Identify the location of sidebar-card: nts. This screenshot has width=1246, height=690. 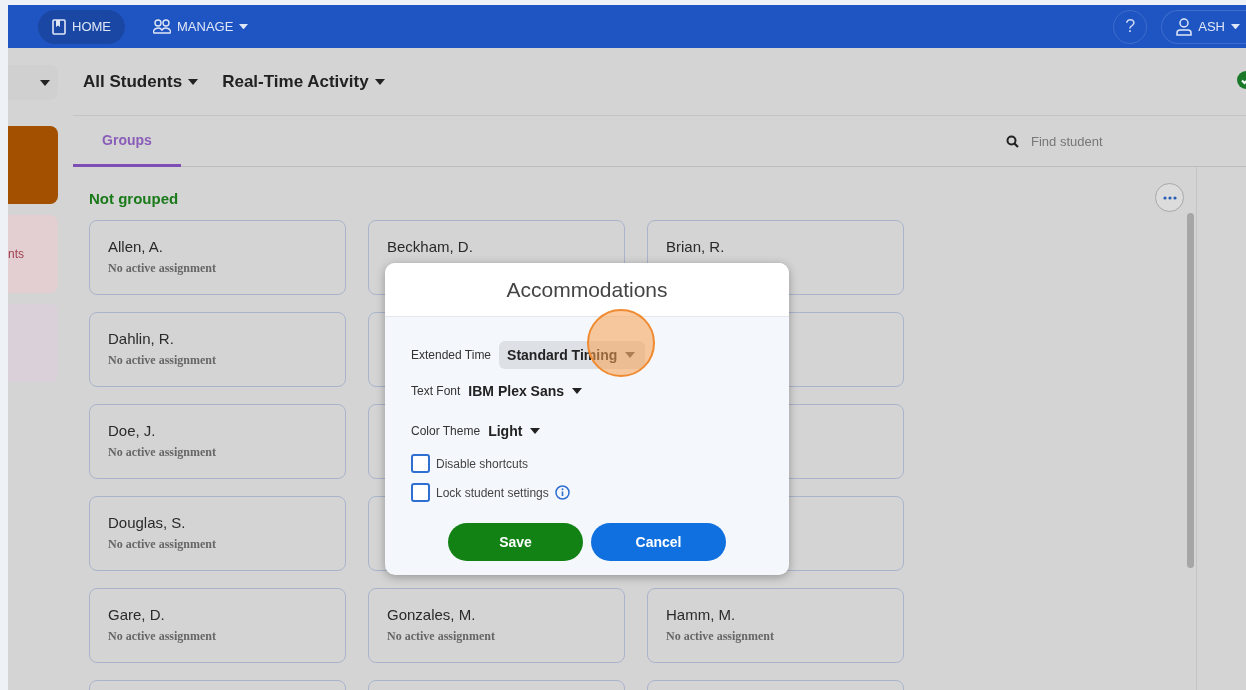
(33, 254).